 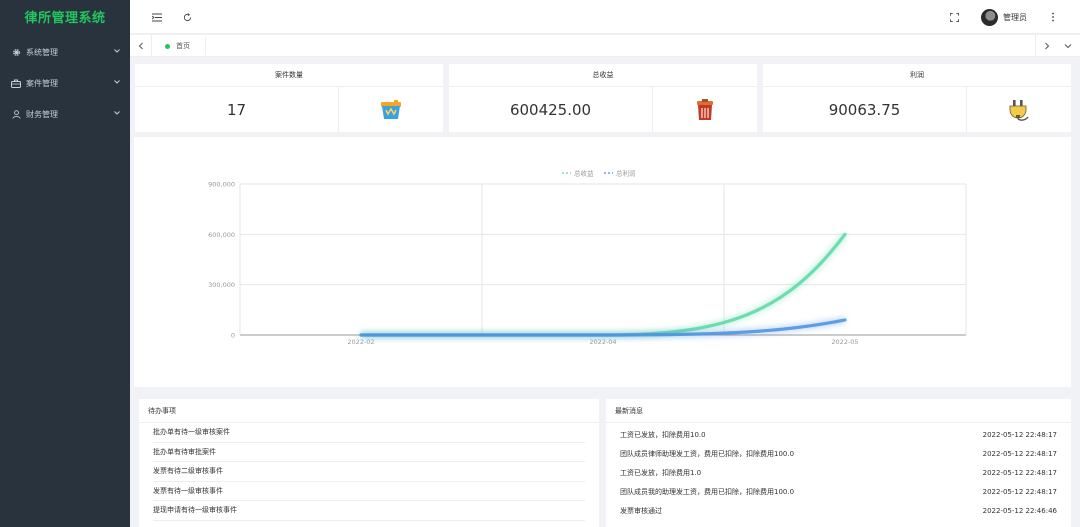 What do you see at coordinates (705, 109) in the screenshot?
I see `trash-can-icon` at bounding box center [705, 109].